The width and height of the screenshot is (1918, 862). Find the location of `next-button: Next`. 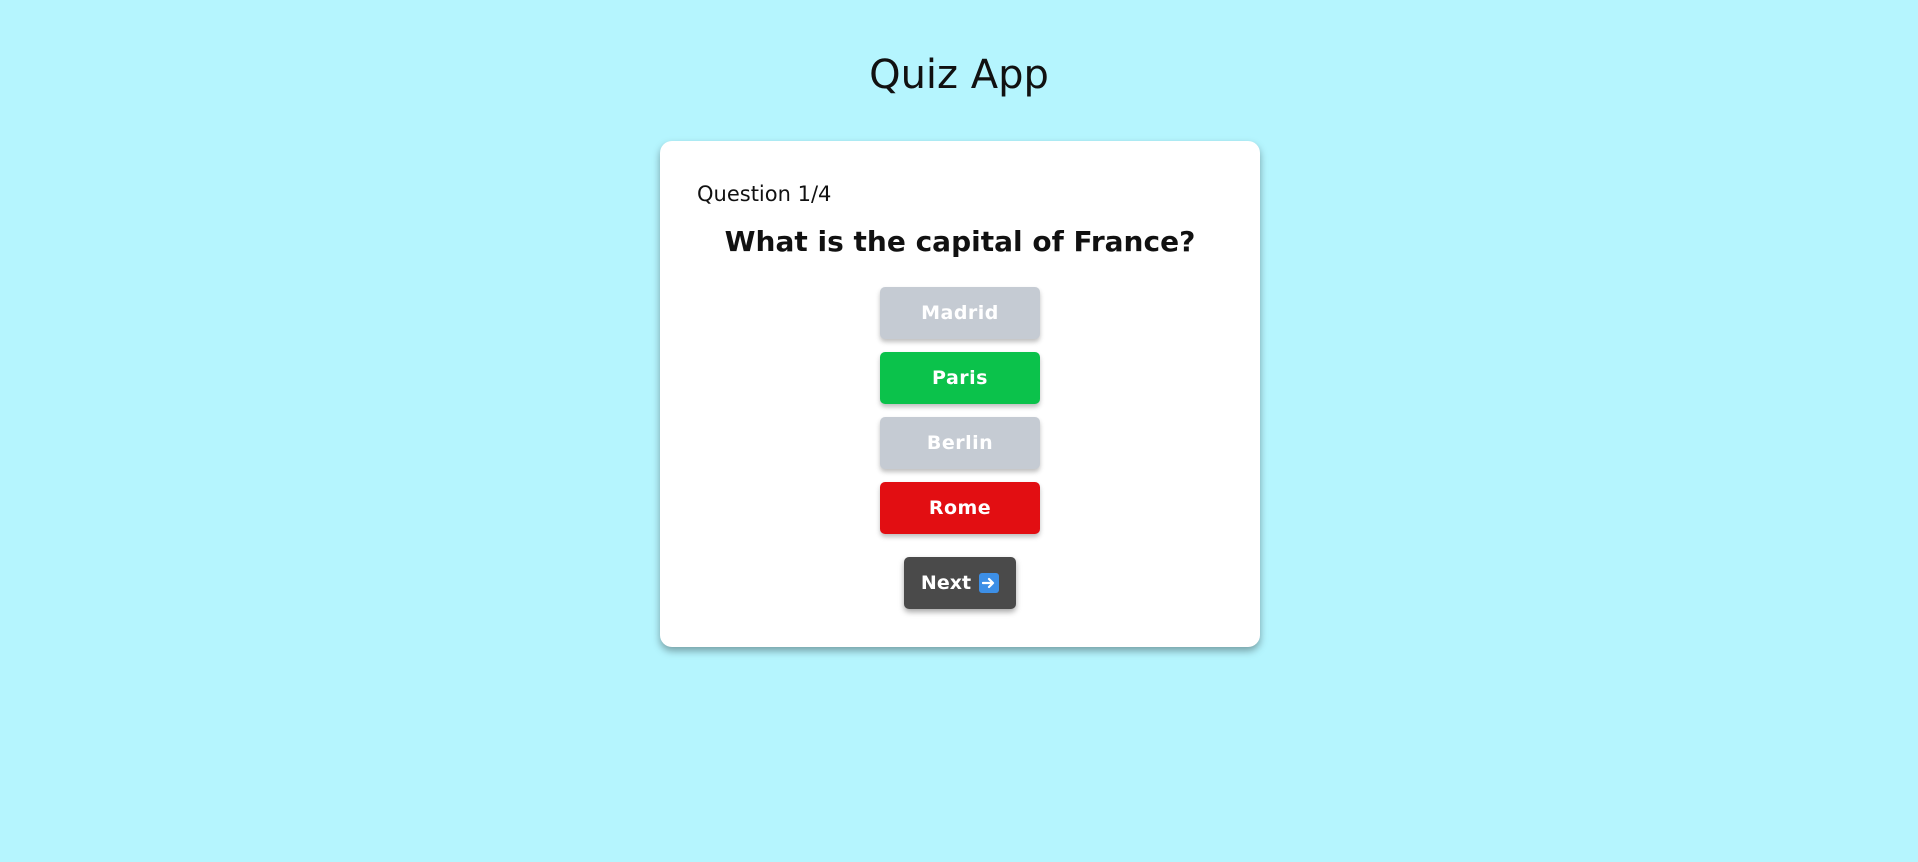

next-button: Next is located at coordinates (960, 583).